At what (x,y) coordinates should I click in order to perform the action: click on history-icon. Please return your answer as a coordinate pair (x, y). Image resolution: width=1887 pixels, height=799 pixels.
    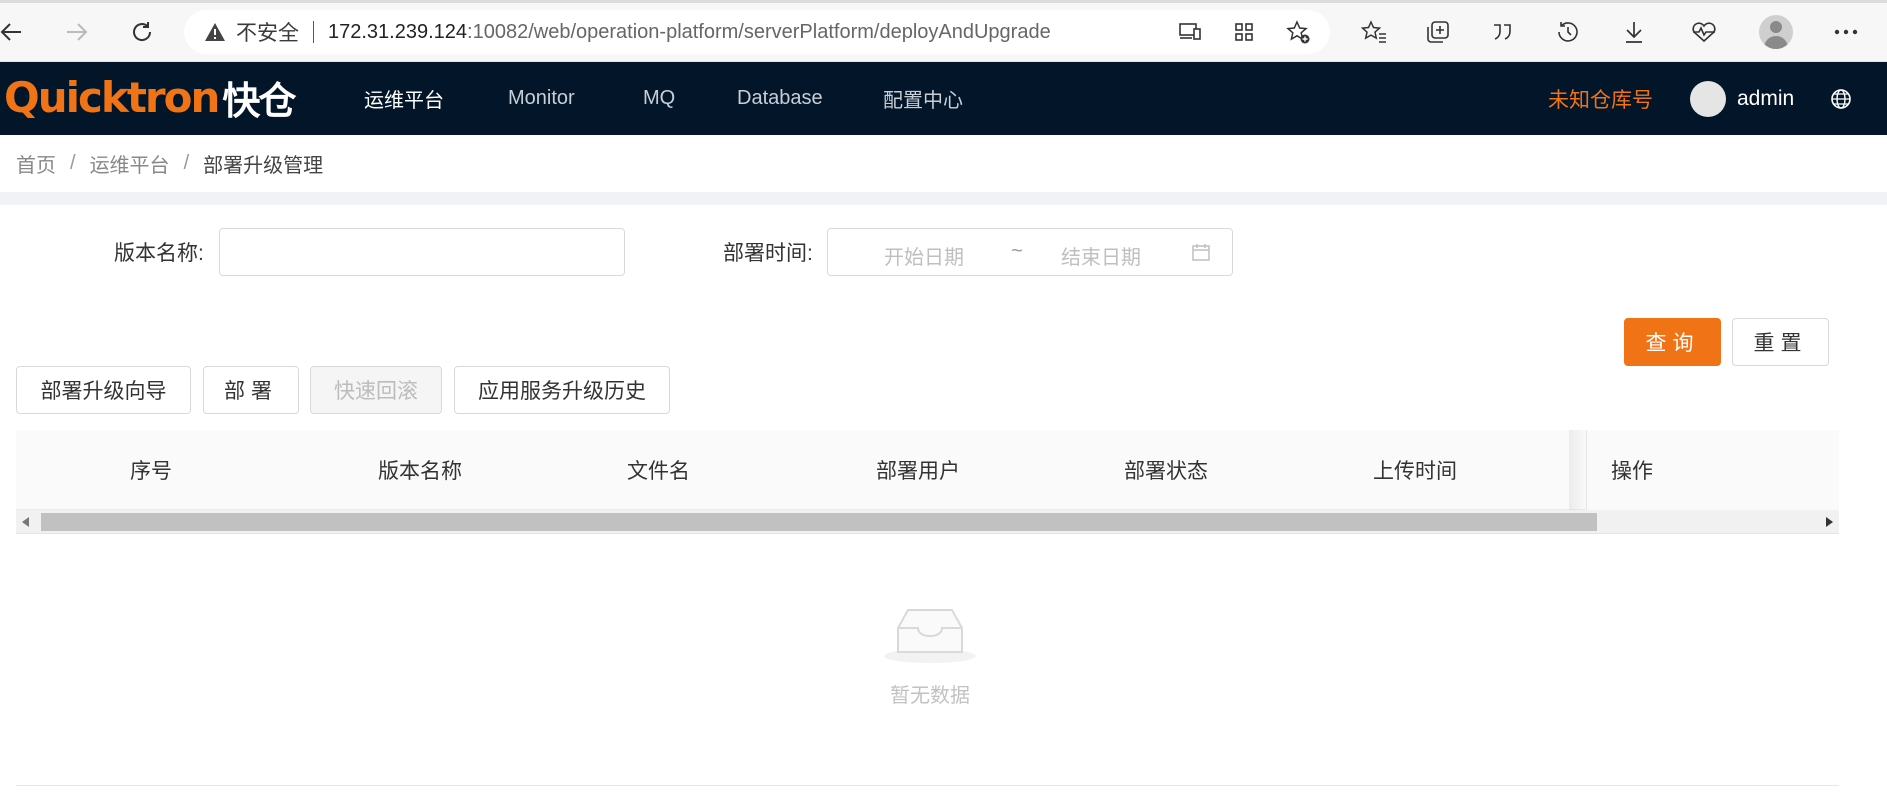
    Looking at the image, I should click on (1568, 32).